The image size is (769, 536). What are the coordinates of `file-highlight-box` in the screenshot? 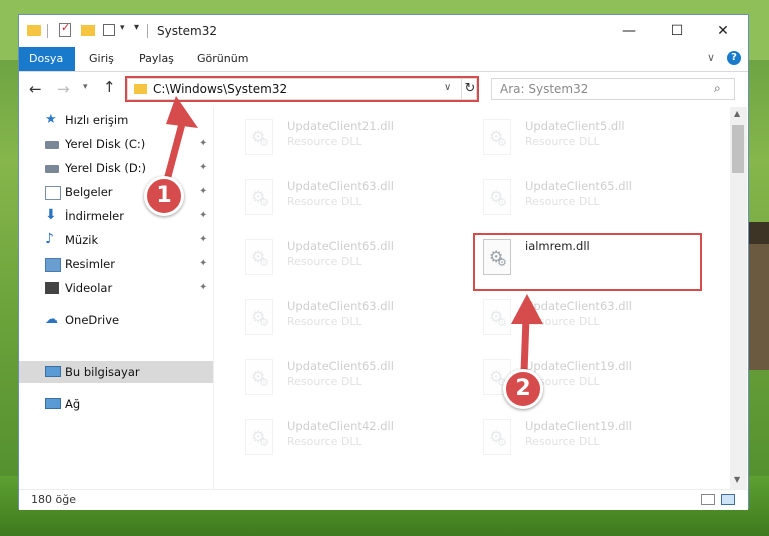 It's located at (587, 262).